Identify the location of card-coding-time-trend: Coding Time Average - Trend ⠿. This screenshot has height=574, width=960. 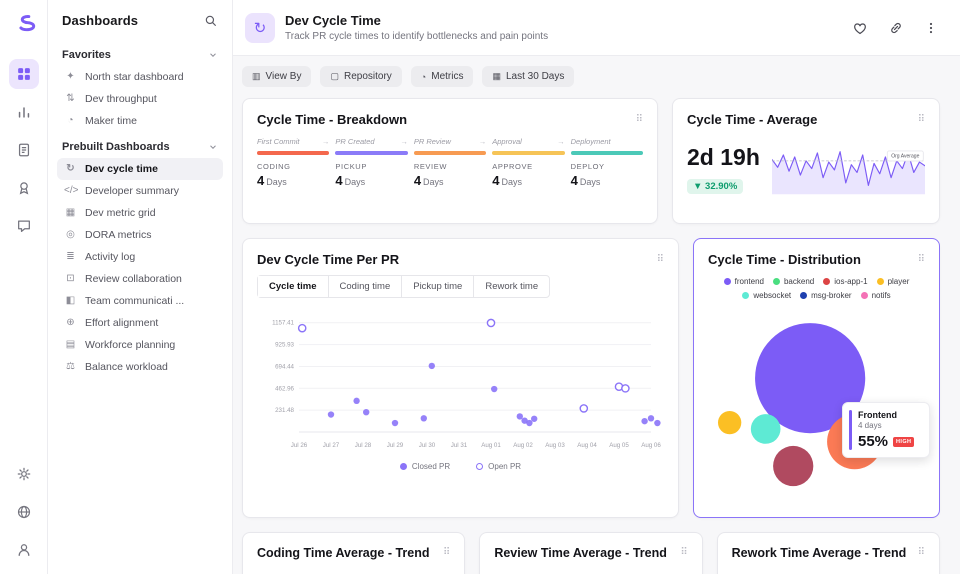
(354, 553).